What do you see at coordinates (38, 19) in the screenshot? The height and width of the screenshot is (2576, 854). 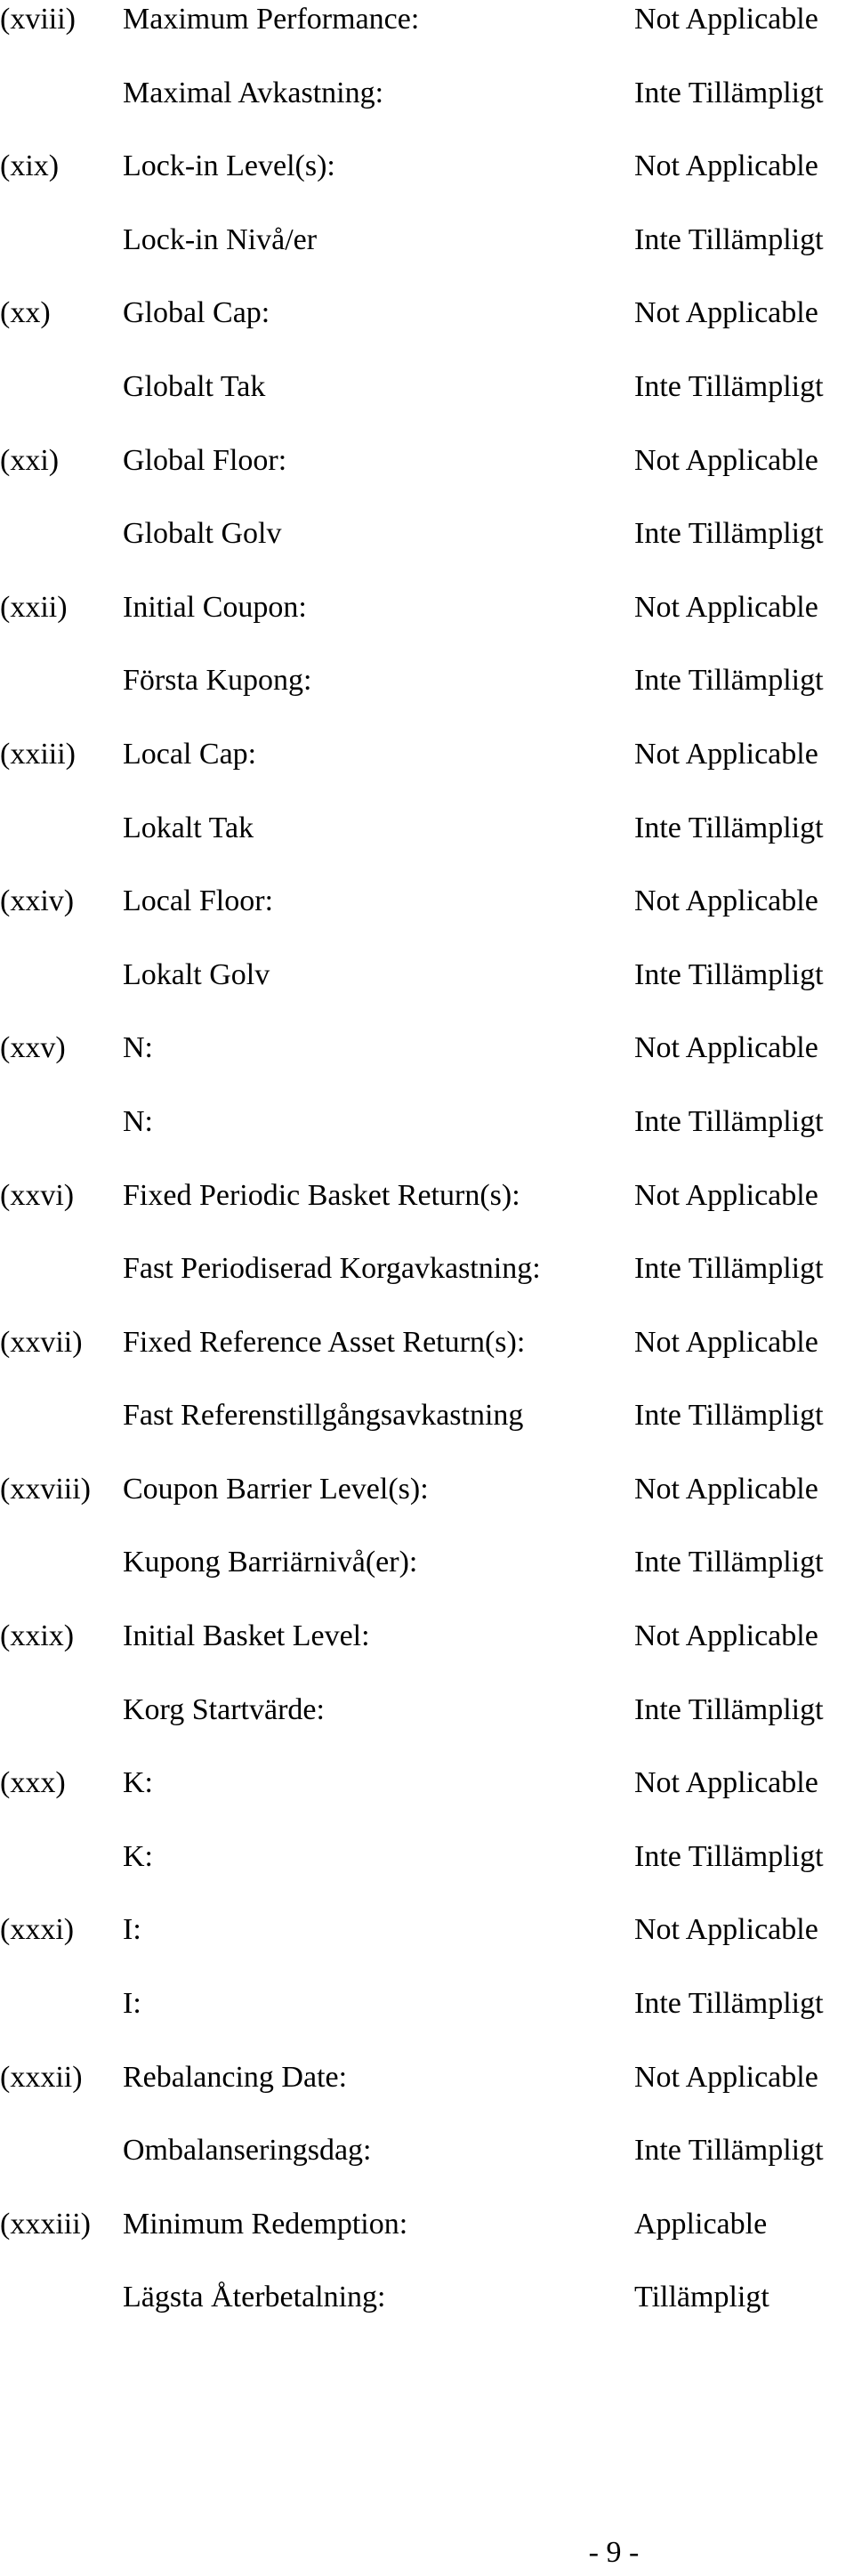 I see `item-number: (xviii)` at bounding box center [38, 19].